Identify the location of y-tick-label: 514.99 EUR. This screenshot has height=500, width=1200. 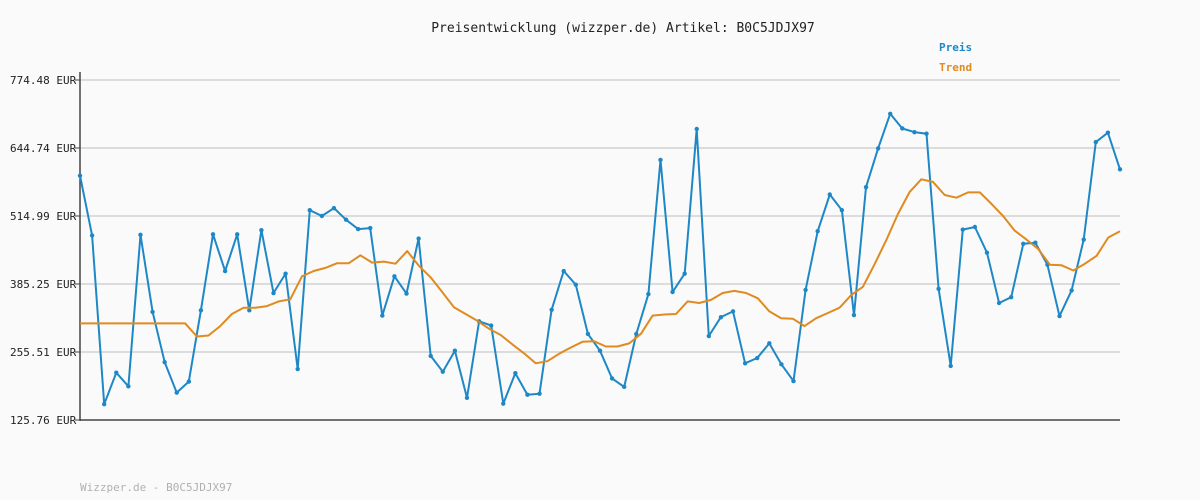
(43, 216).